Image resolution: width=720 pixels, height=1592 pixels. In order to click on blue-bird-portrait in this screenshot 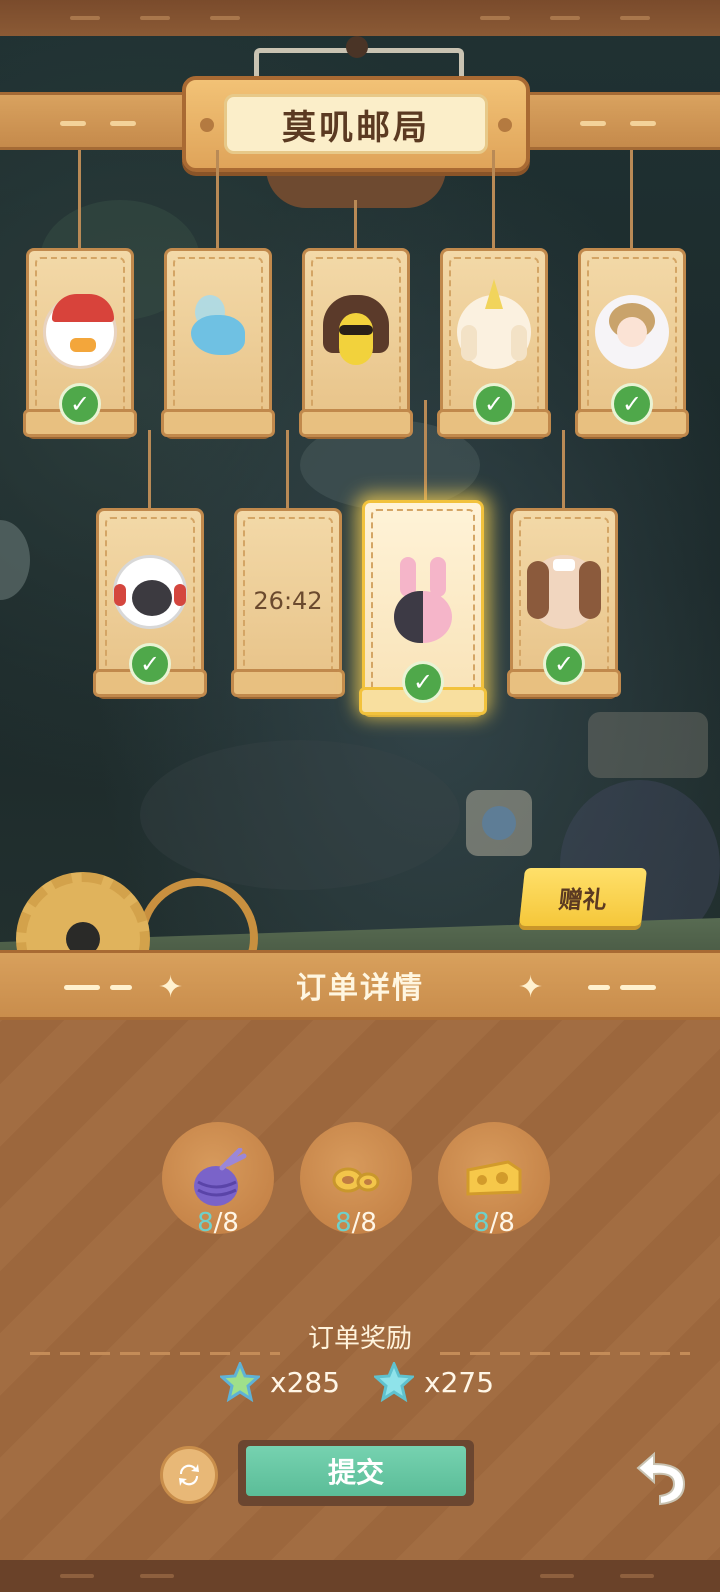, I will do `click(218, 332)`.